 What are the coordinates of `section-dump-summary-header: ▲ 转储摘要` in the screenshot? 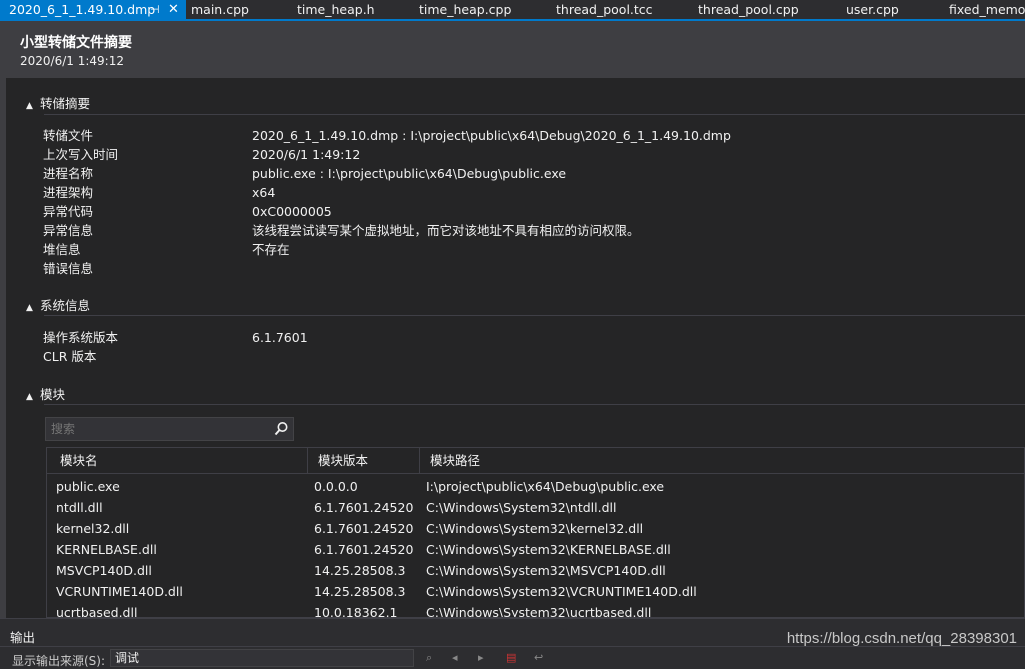 It's located at (58, 102).